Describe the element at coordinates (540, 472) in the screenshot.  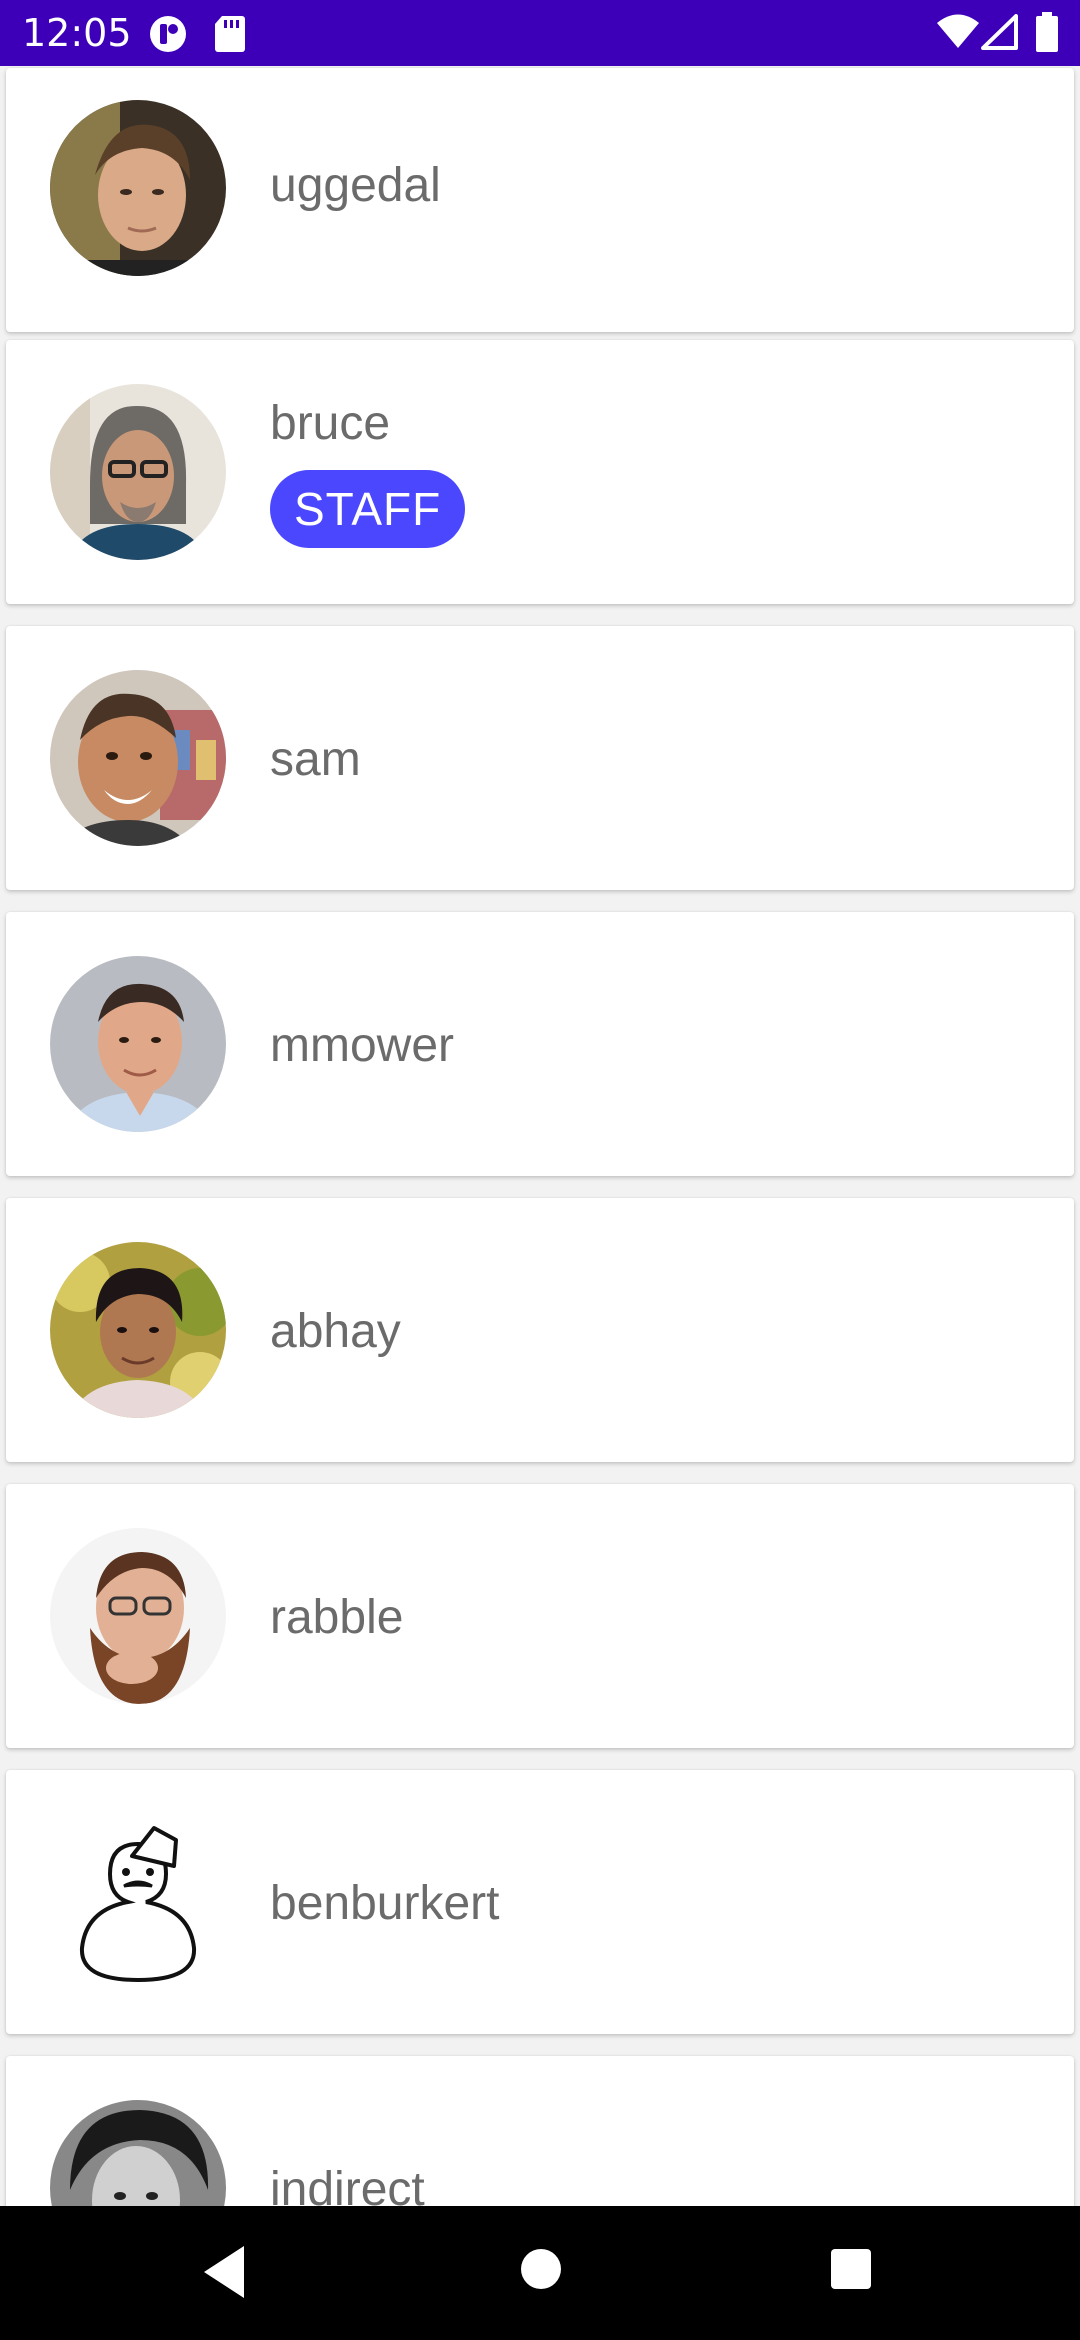
I see `user-card-bruce: bruce STAFF` at that location.